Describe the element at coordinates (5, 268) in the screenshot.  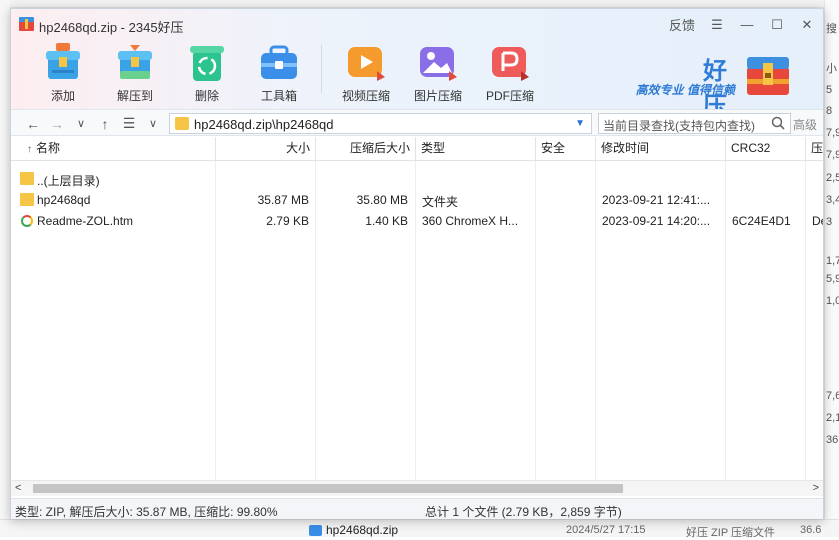
I see `background-left-edge` at that location.